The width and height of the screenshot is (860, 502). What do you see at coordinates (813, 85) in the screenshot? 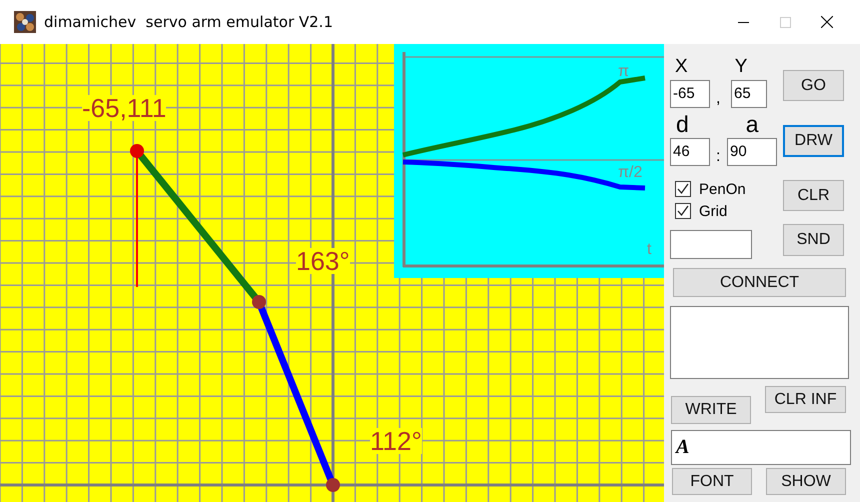
I see `button: GO` at bounding box center [813, 85].